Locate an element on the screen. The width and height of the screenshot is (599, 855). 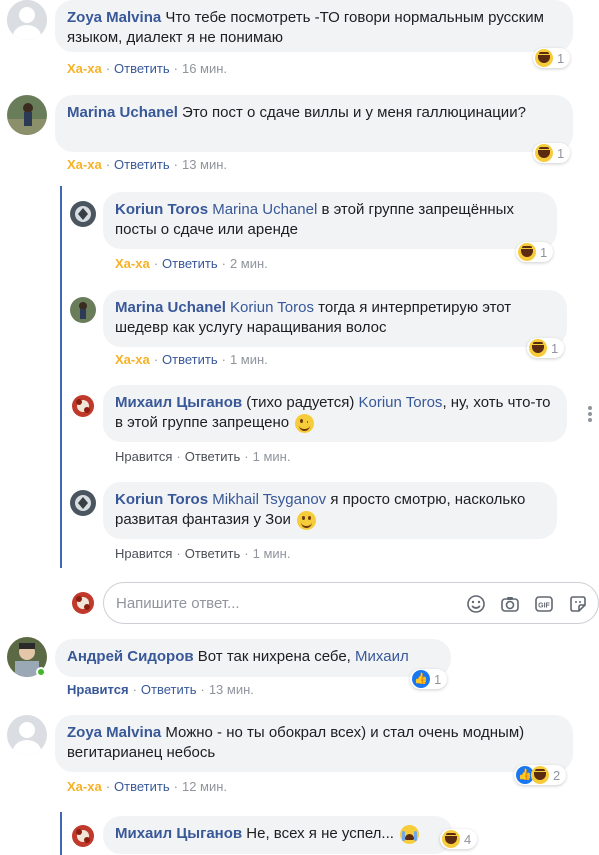
reaction-summary: 👍 2 is located at coordinates (540, 775).